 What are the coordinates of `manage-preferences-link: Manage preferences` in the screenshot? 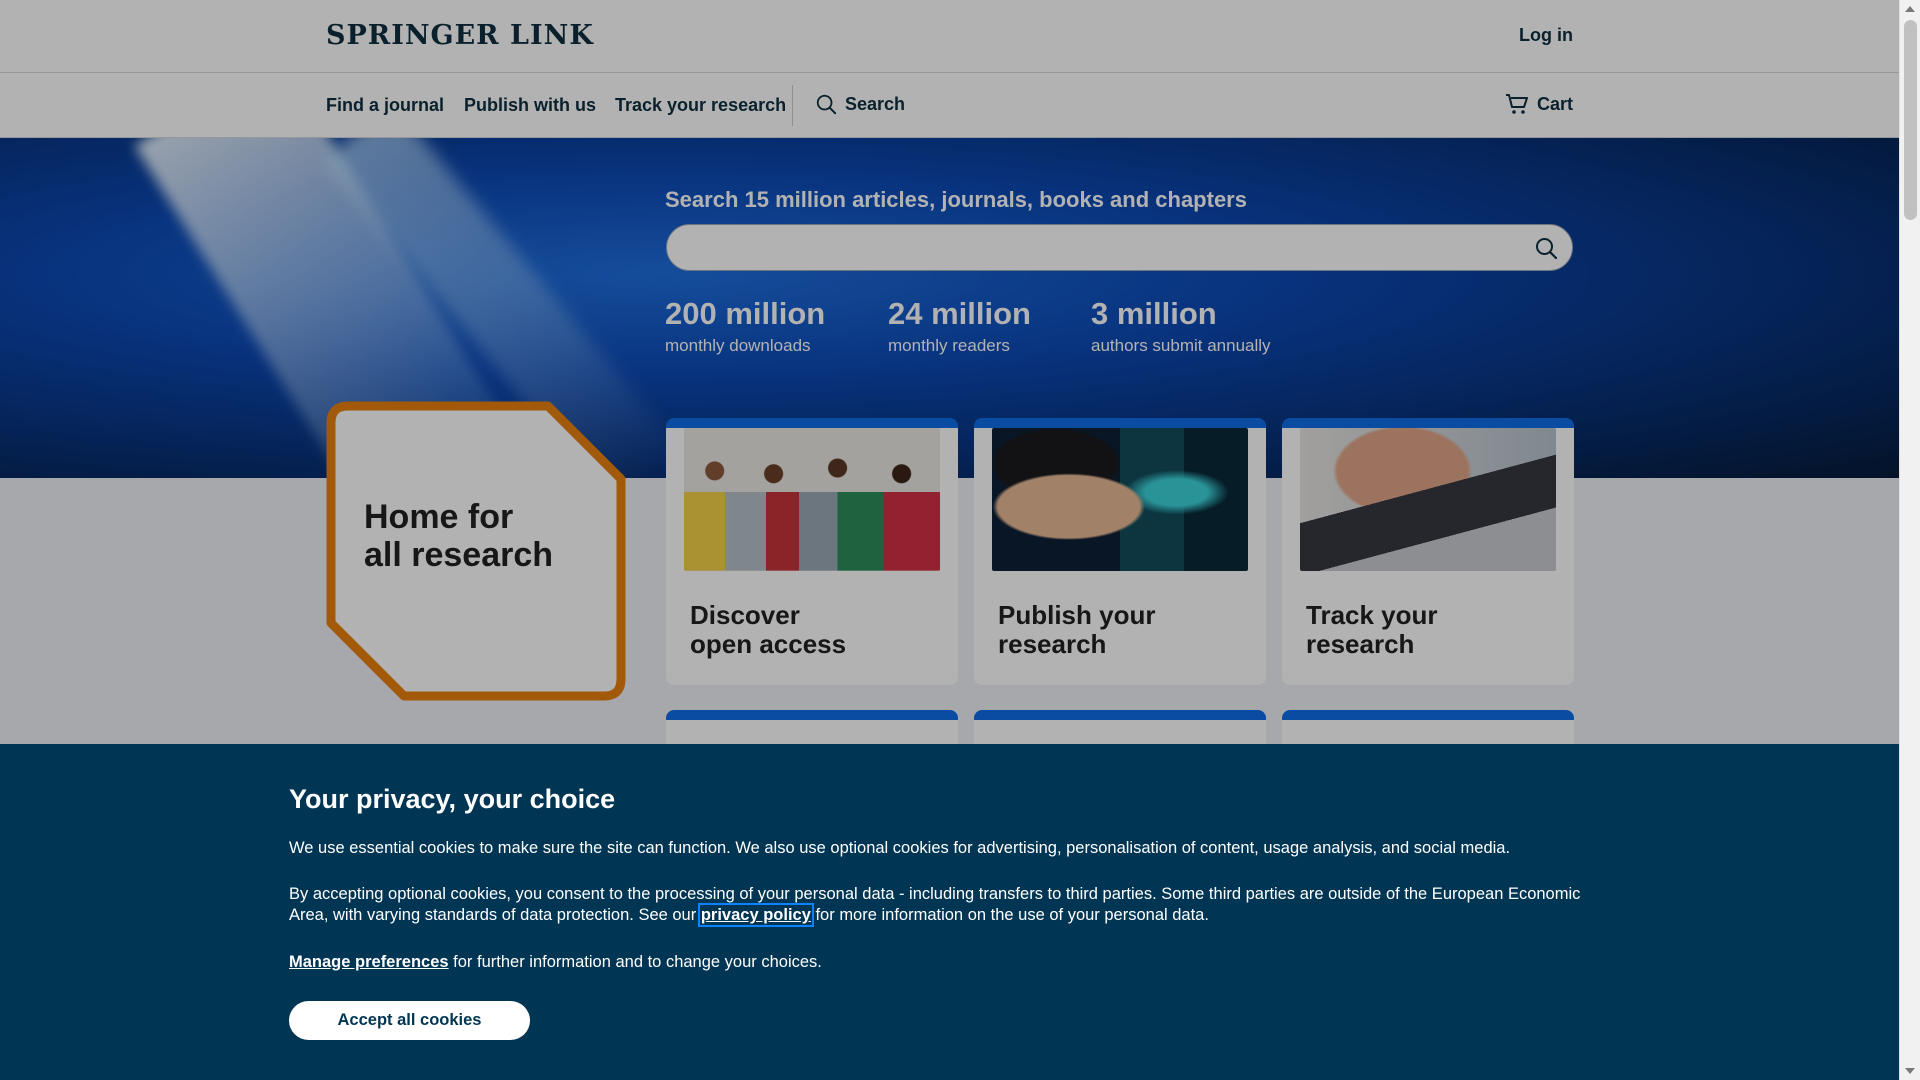 It's located at (369, 962).